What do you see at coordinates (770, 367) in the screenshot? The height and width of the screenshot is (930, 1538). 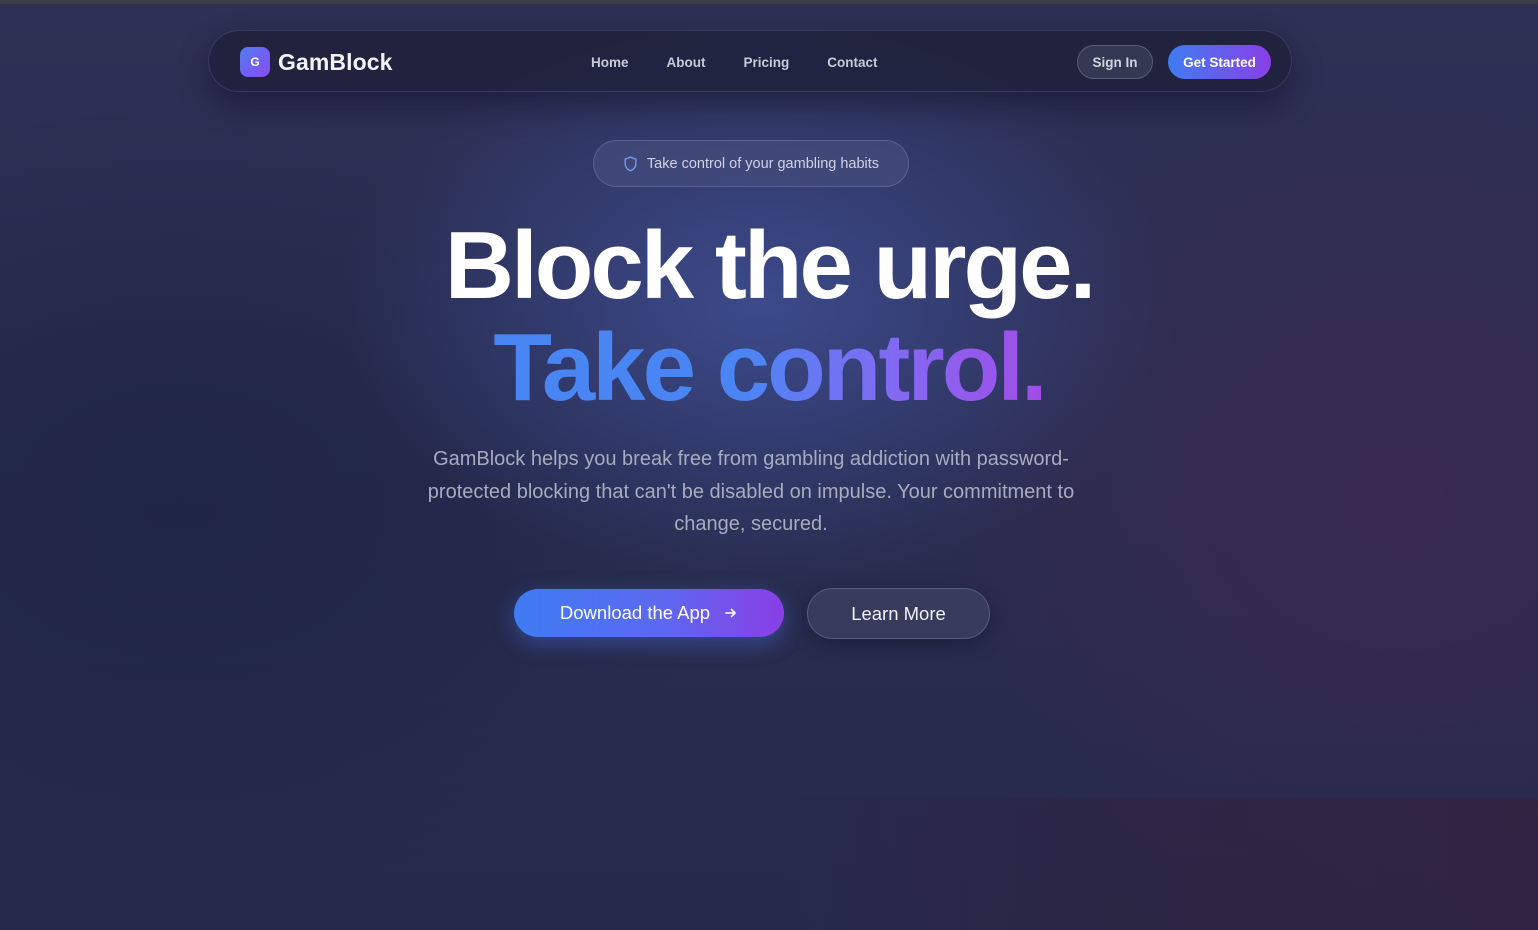 I see `headline-line-2: Take control.` at bounding box center [770, 367].